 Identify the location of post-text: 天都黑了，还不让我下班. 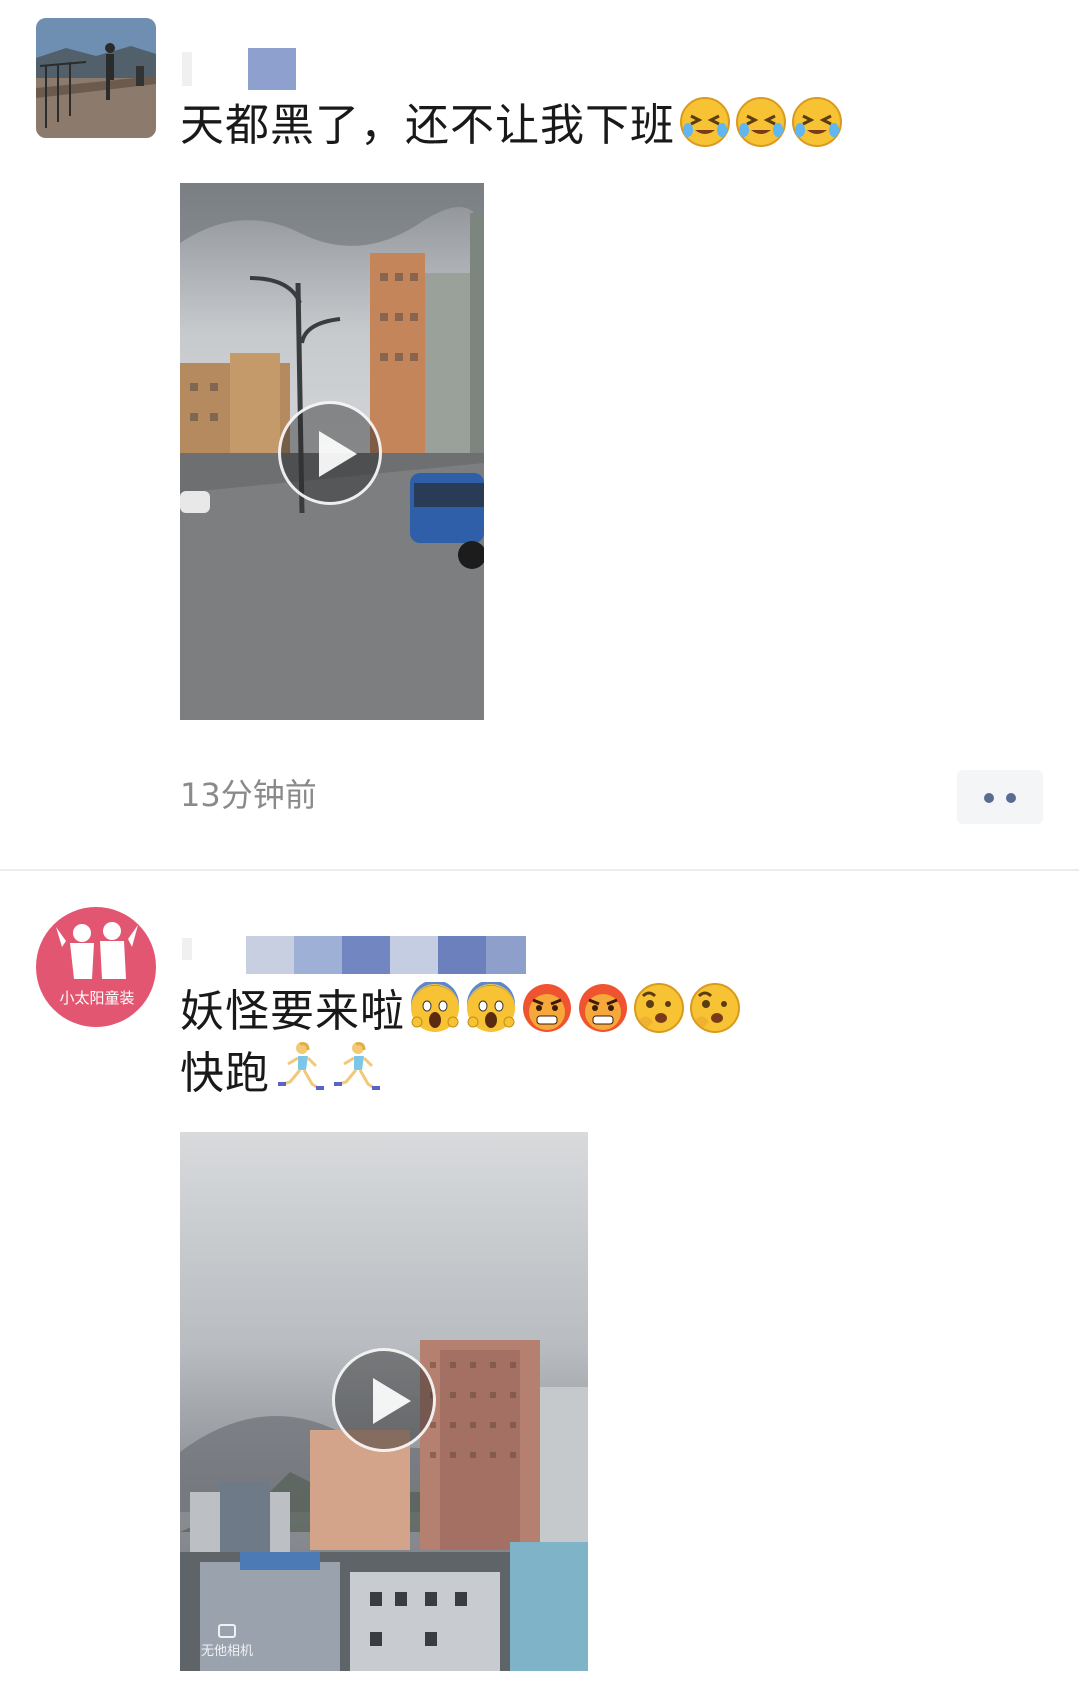
(427, 125).